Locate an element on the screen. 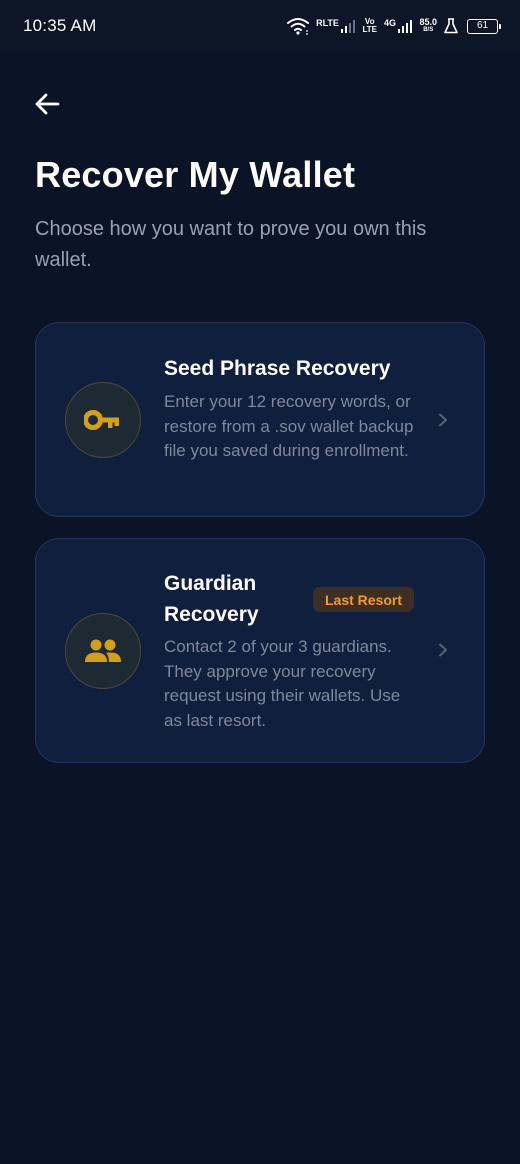  guardian-card-title: Guardian Recovery is located at coordinates (211, 599).